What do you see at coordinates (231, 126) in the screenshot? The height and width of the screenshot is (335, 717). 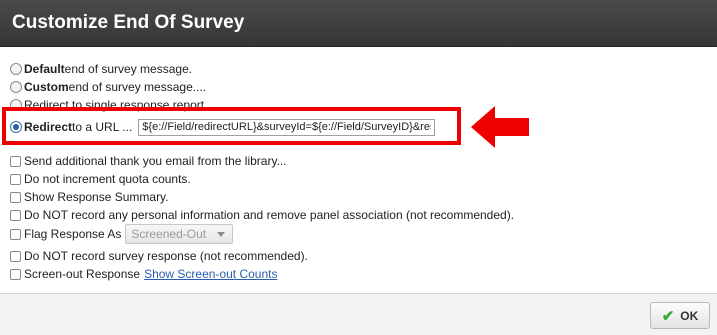 I see `highlight-box` at bounding box center [231, 126].